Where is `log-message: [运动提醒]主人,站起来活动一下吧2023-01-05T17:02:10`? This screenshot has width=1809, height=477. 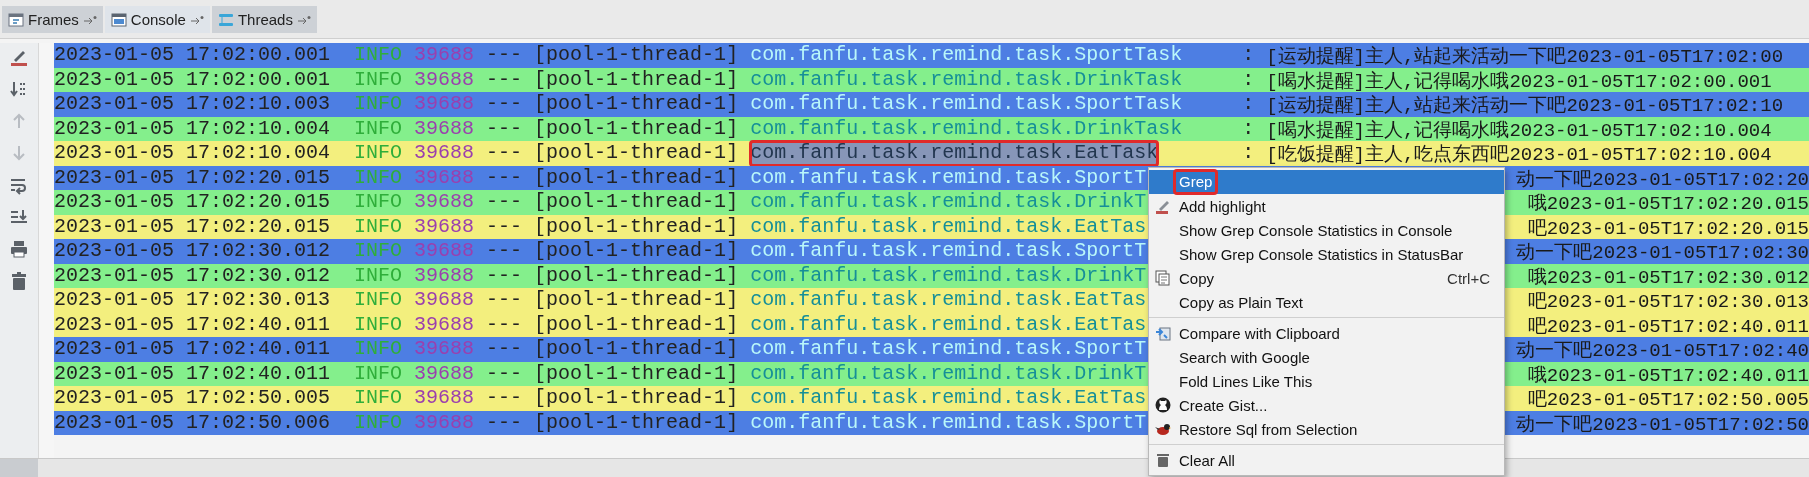 log-message: [运动提醒]主人,站起来活动一下吧2023-01-05T17:02:10 is located at coordinates (1525, 105).